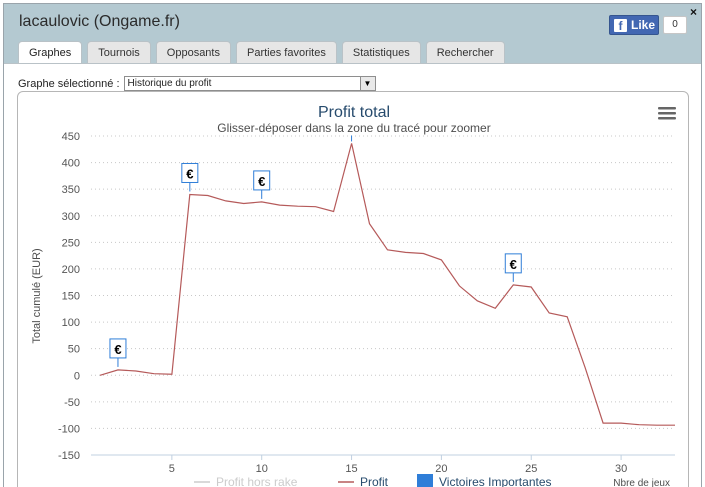  What do you see at coordinates (37, 295) in the screenshot?
I see `y-axis-title: Total cumulé (EUR)` at bounding box center [37, 295].